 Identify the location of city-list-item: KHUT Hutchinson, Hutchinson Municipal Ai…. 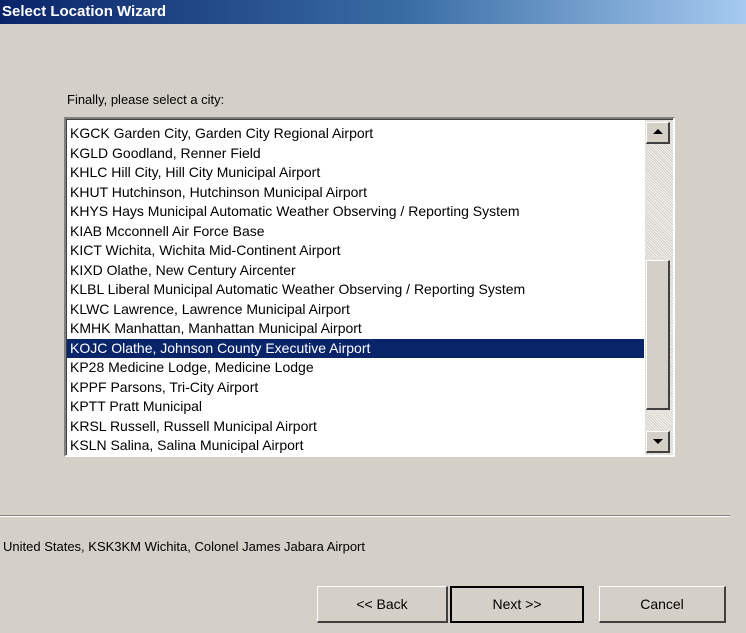
(355, 193).